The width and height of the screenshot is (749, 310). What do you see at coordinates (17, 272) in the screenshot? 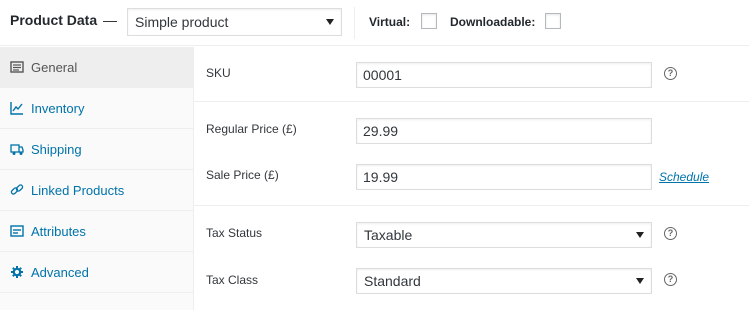
I see `gear-icon` at bounding box center [17, 272].